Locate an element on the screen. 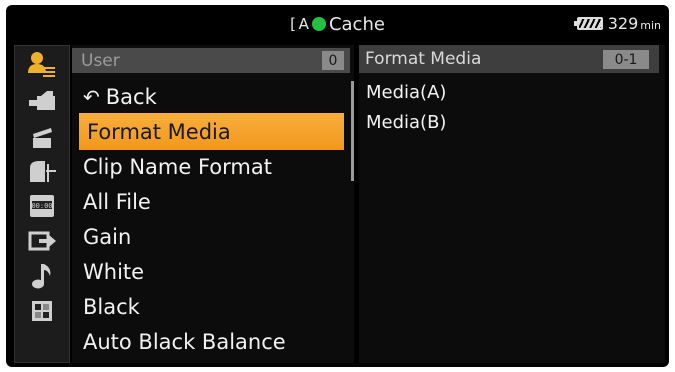 This screenshot has width=675, height=372. menu-header-title: User is located at coordinates (100, 60).